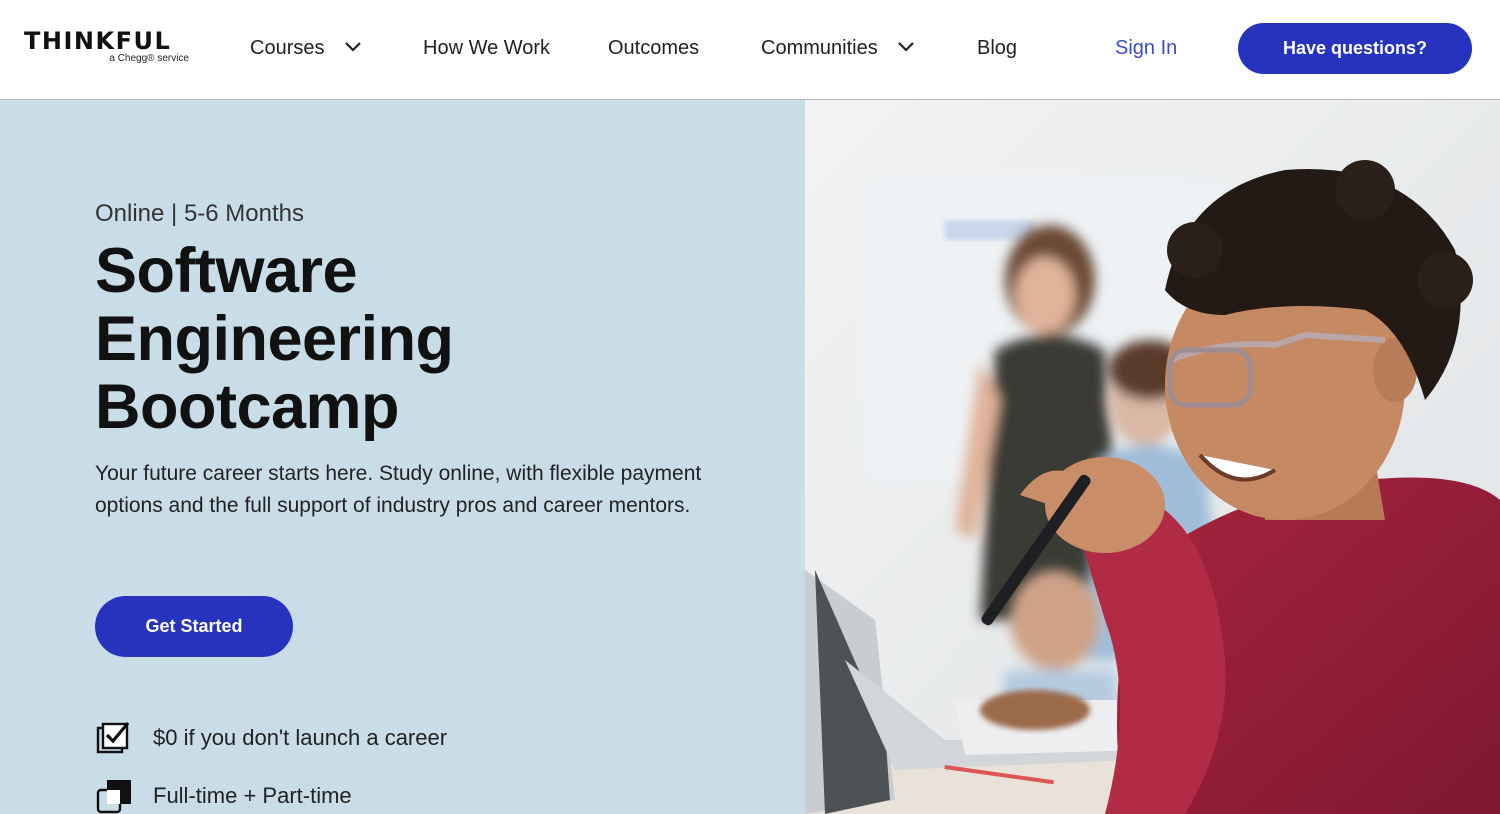 The height and width of the screenshot is (814, 1500). I want to click on checkbox-check-icon, so click(113, 737).